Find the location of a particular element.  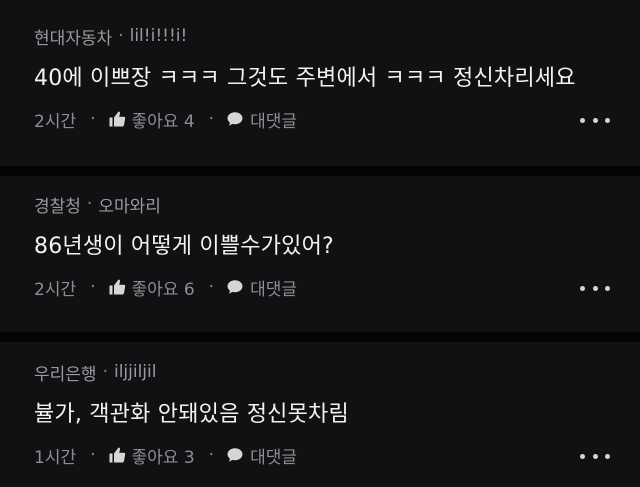

author-company: 현대자동차 is located at coordinates (73, 36).